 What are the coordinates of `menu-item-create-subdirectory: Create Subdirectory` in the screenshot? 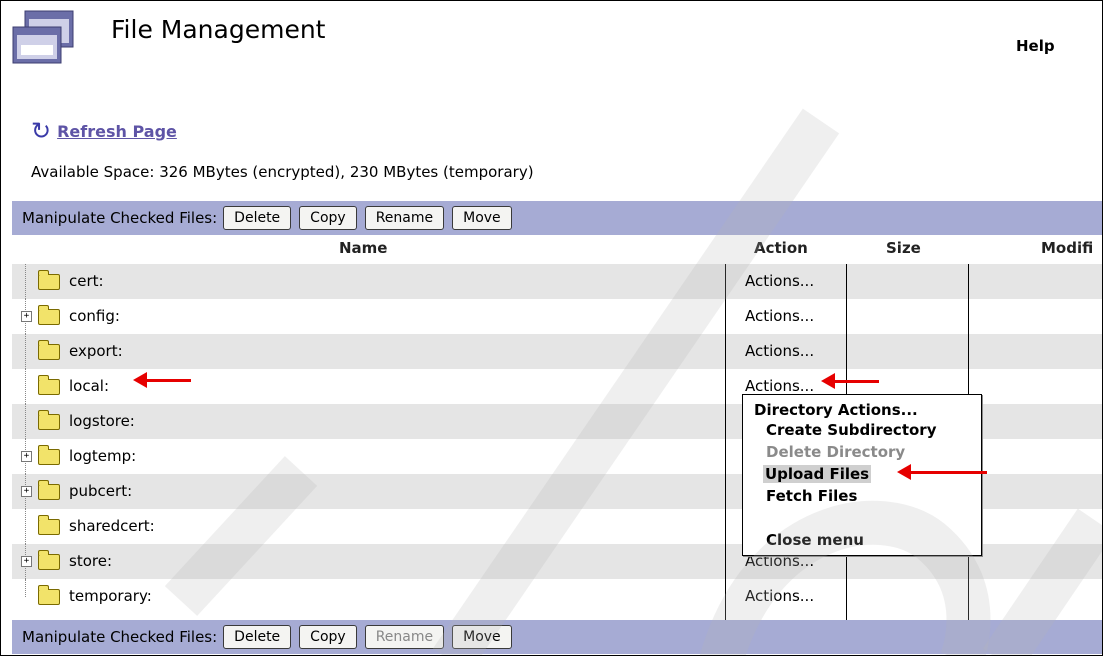 It's located at (851, 430).